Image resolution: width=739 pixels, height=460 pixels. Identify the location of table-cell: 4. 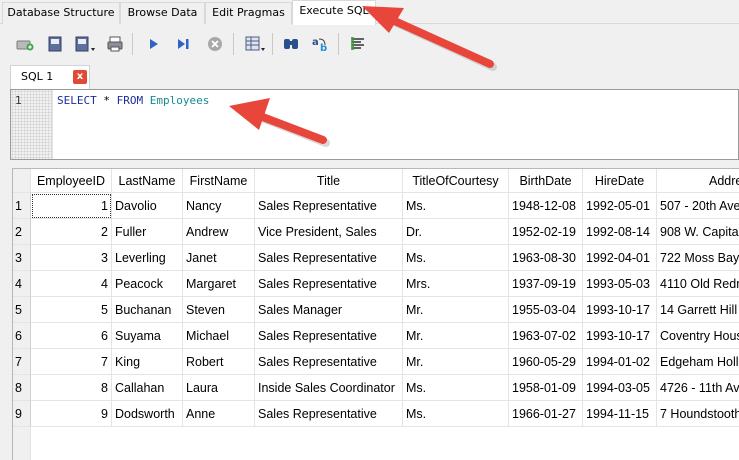
(71, 284).